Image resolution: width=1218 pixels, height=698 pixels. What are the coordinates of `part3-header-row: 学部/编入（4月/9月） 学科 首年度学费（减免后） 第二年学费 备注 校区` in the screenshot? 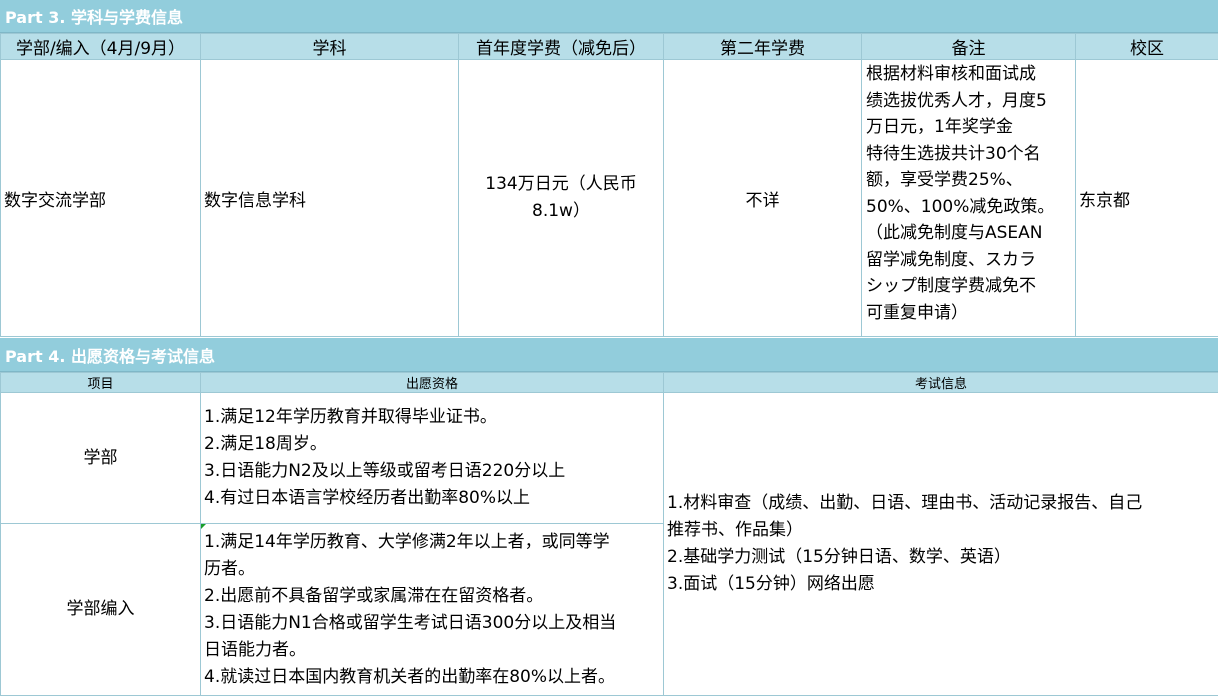 It's located at (609, 46).